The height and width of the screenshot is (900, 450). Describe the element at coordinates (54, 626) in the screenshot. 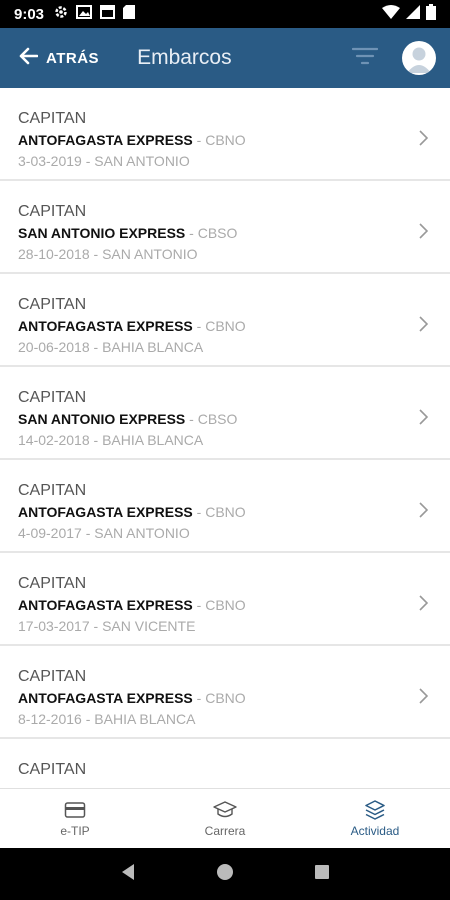

I see `item-date: 17-03-2017` at that location.